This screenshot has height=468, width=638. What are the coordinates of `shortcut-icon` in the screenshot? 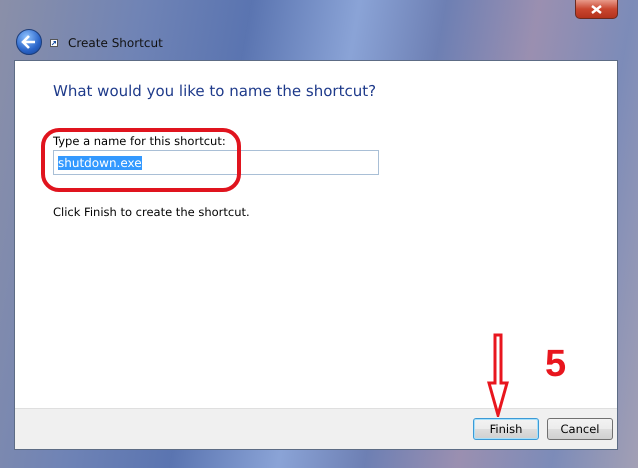 It's located at (54, 43).